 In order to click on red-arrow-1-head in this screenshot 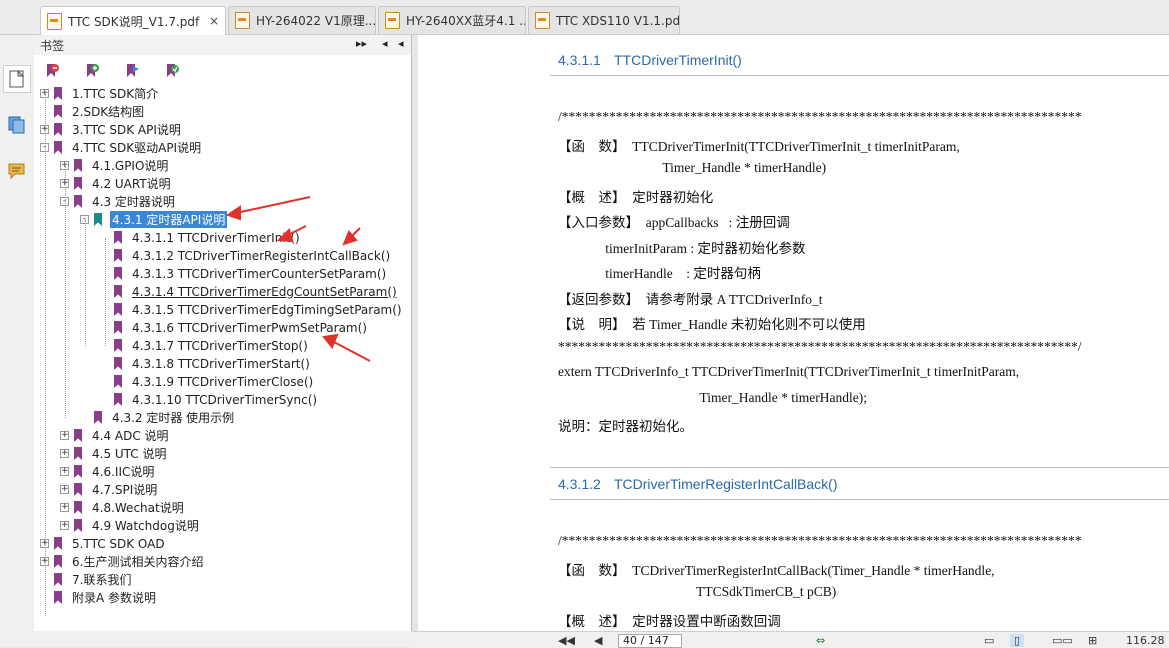, I will do `click(233, 213)`.